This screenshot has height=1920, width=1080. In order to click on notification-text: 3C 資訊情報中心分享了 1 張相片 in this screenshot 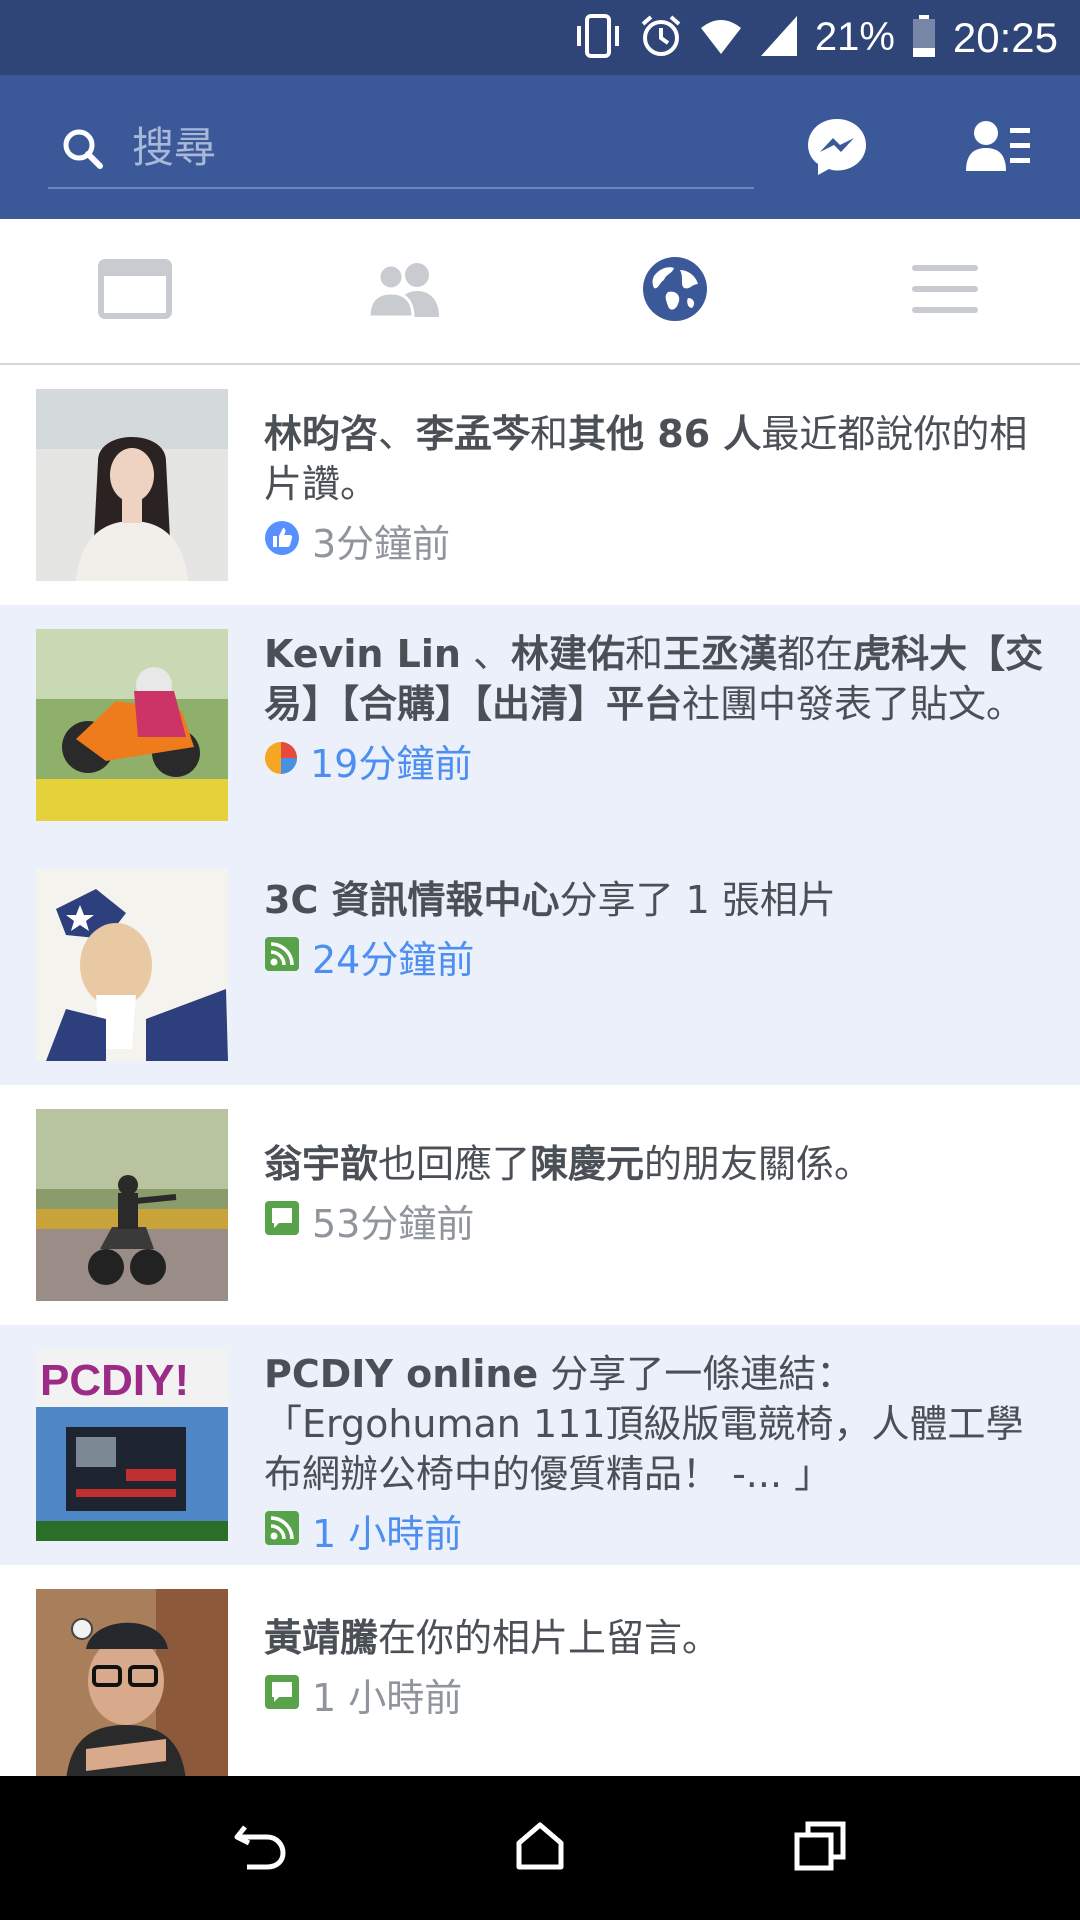, I will do `click(659, 900)`.